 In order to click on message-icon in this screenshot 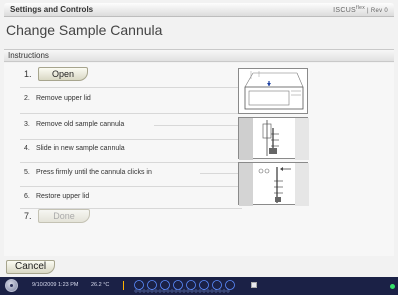, I will do `click(254, 285)`.